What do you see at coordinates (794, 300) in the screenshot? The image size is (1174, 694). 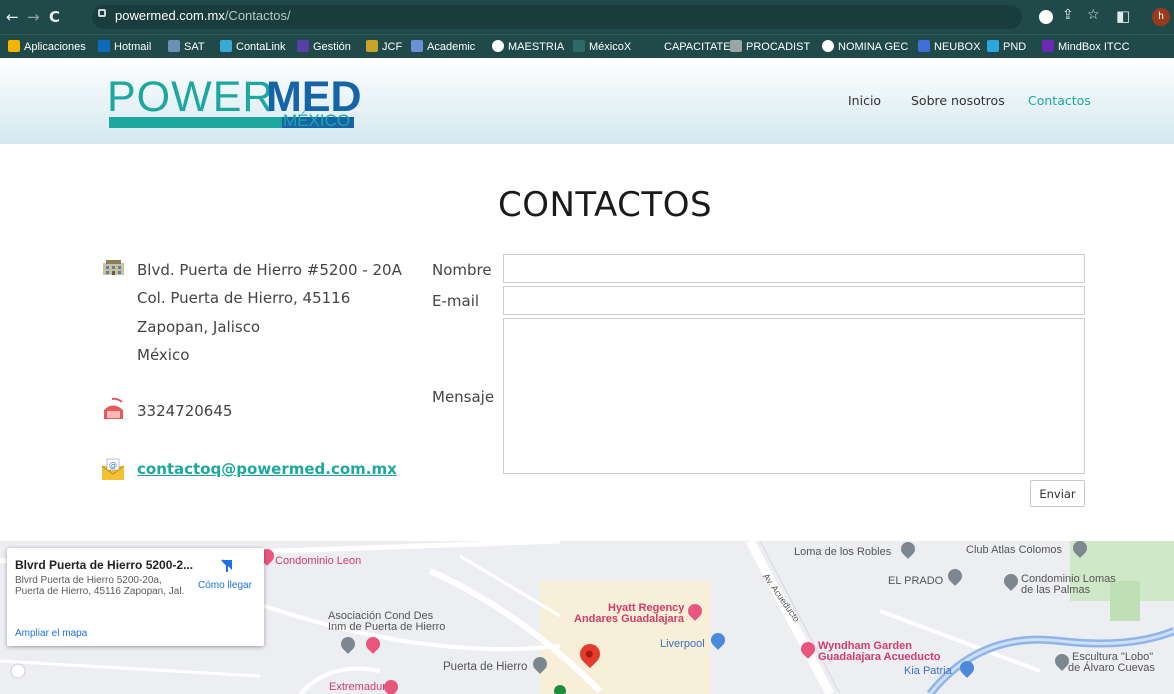 I see `email-input` at bounding box center [794, 300].